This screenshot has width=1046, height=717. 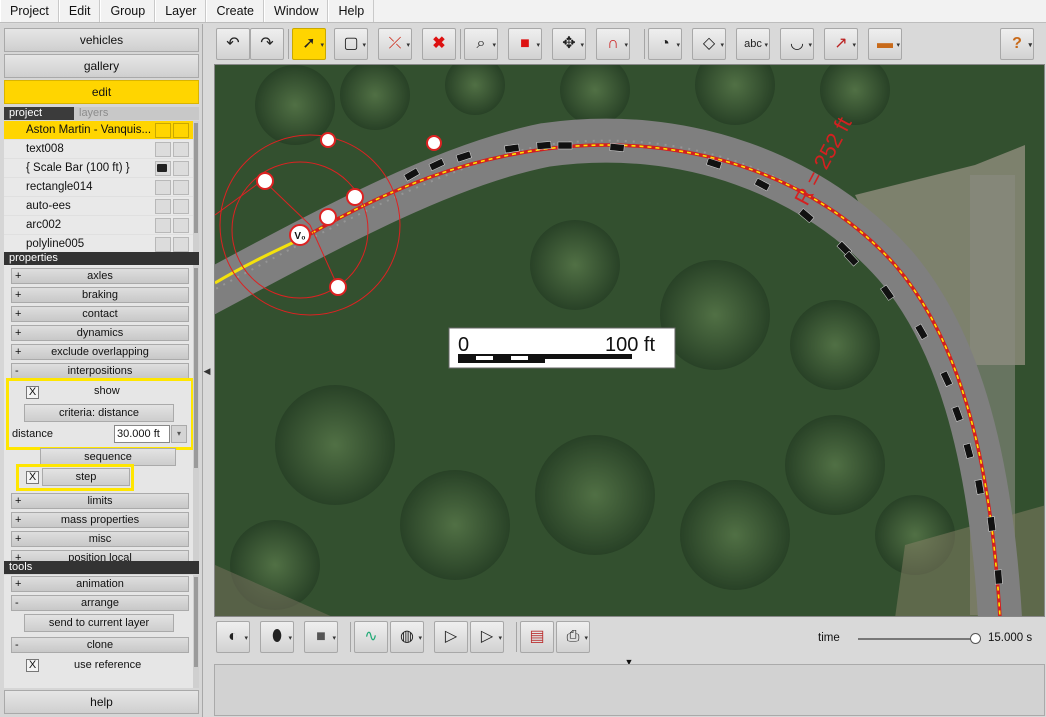 I want to click on time-slider-handle, so click(x=975, y=638).